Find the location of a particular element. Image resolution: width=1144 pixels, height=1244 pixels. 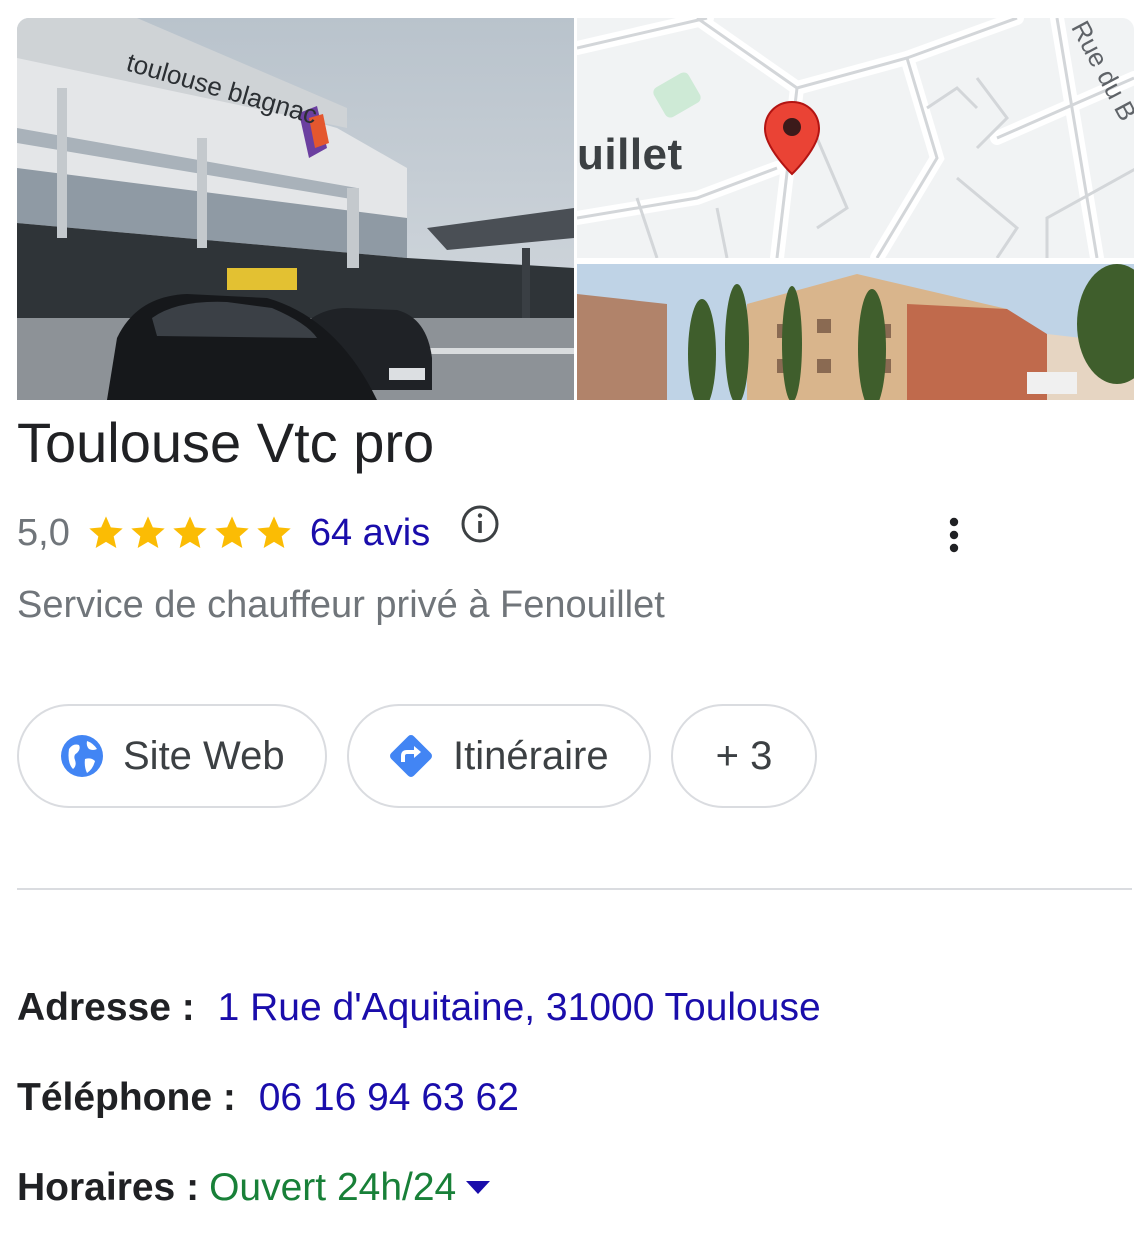

directions-button-label: Itinéraire is located at coordinates (531, 755).